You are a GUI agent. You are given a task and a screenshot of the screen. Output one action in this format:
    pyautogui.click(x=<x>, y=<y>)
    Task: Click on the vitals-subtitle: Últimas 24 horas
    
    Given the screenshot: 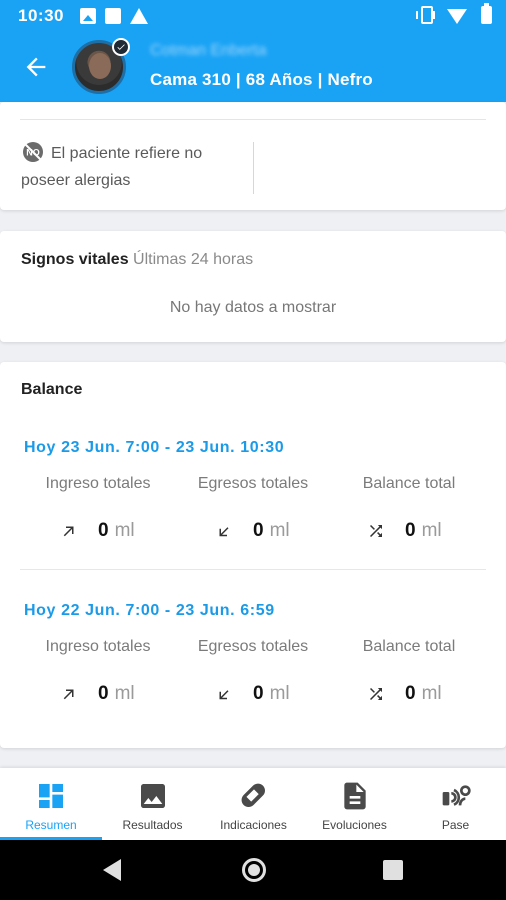 What is the action you would take?
    pyautogui.click(x=193, y=259)
    